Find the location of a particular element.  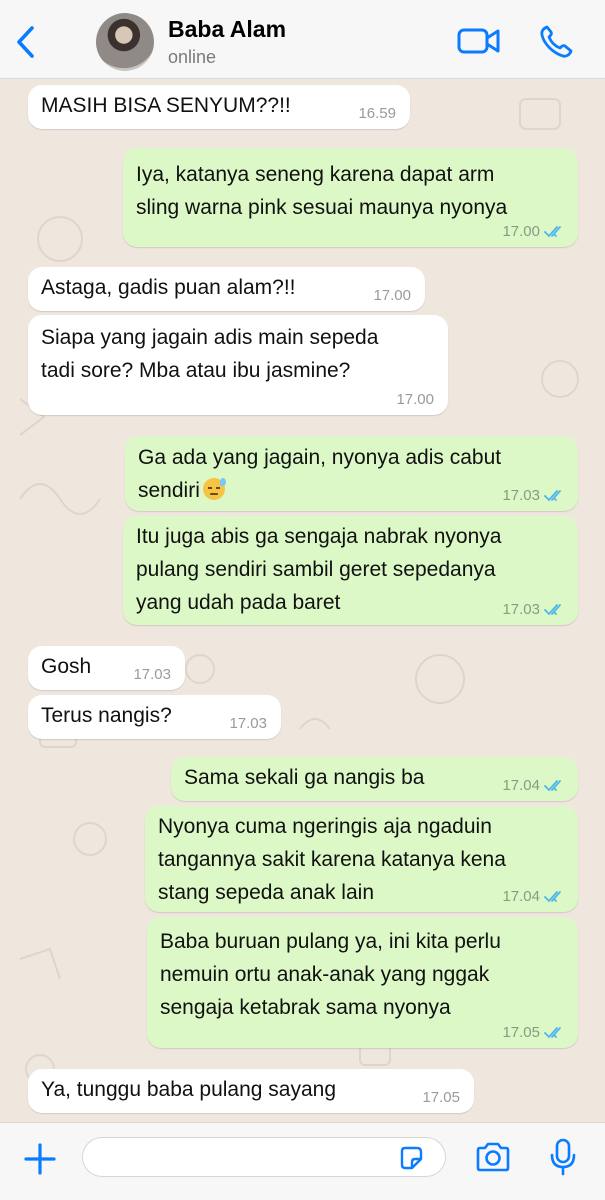

message-bubble-incoming: MASIH BISA SENYUM??!! 16.59 is located at coordinates (219, 107).